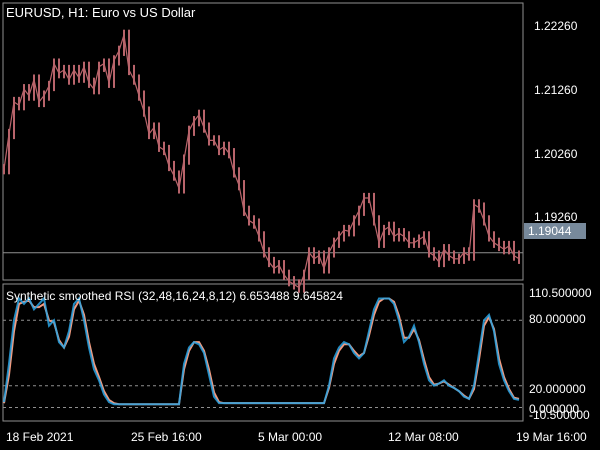  I want to click on price-tick-1: 1.22260, so click(556, 26).